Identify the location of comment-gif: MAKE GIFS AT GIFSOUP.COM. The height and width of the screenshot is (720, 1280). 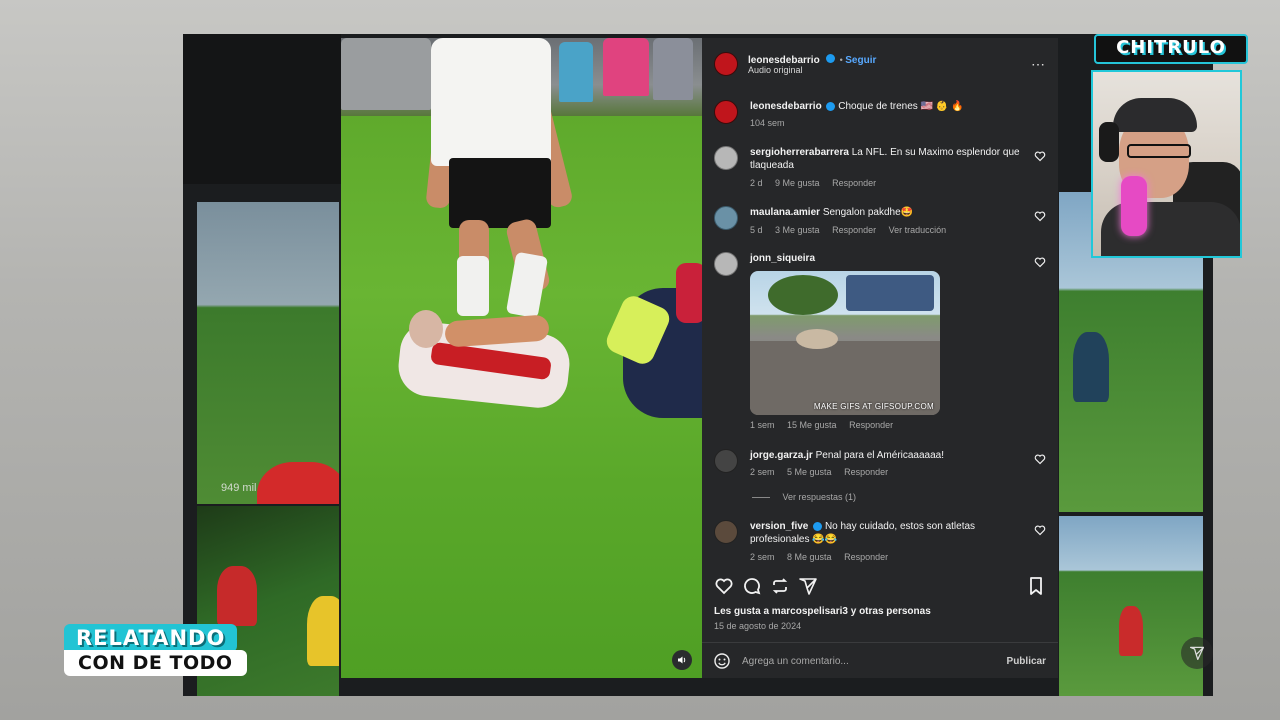
(845, 343).